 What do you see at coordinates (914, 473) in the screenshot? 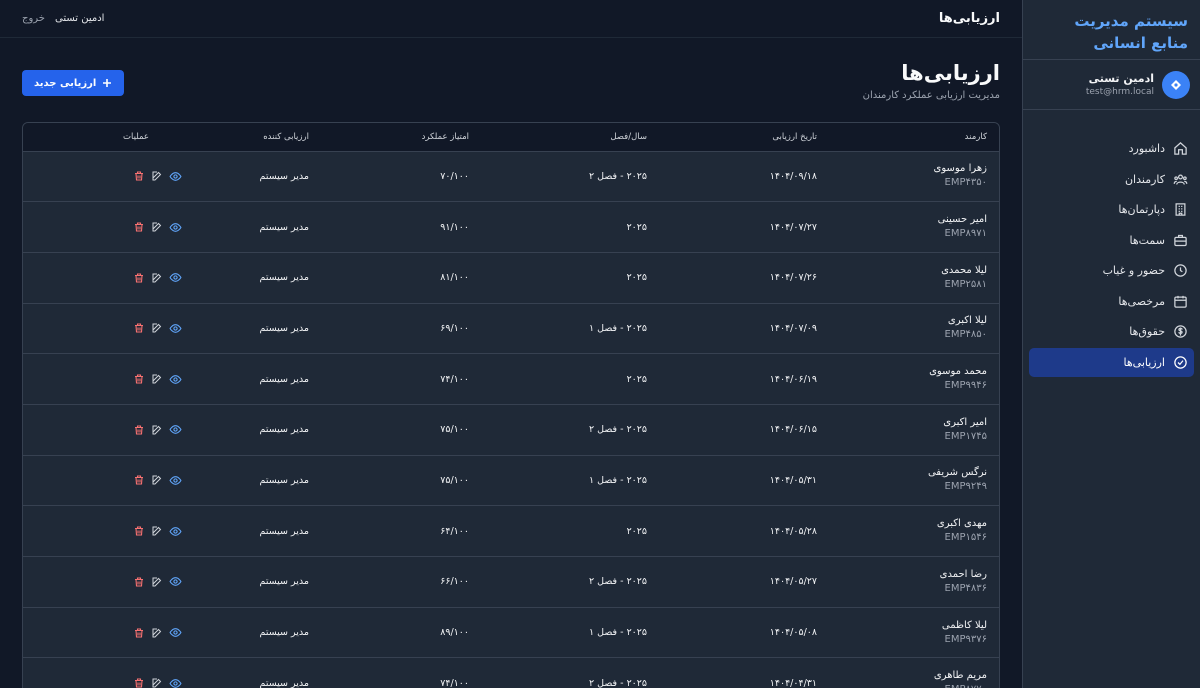
I see `employee-name: نرگس شریفی` at bounding box center [914, 473].